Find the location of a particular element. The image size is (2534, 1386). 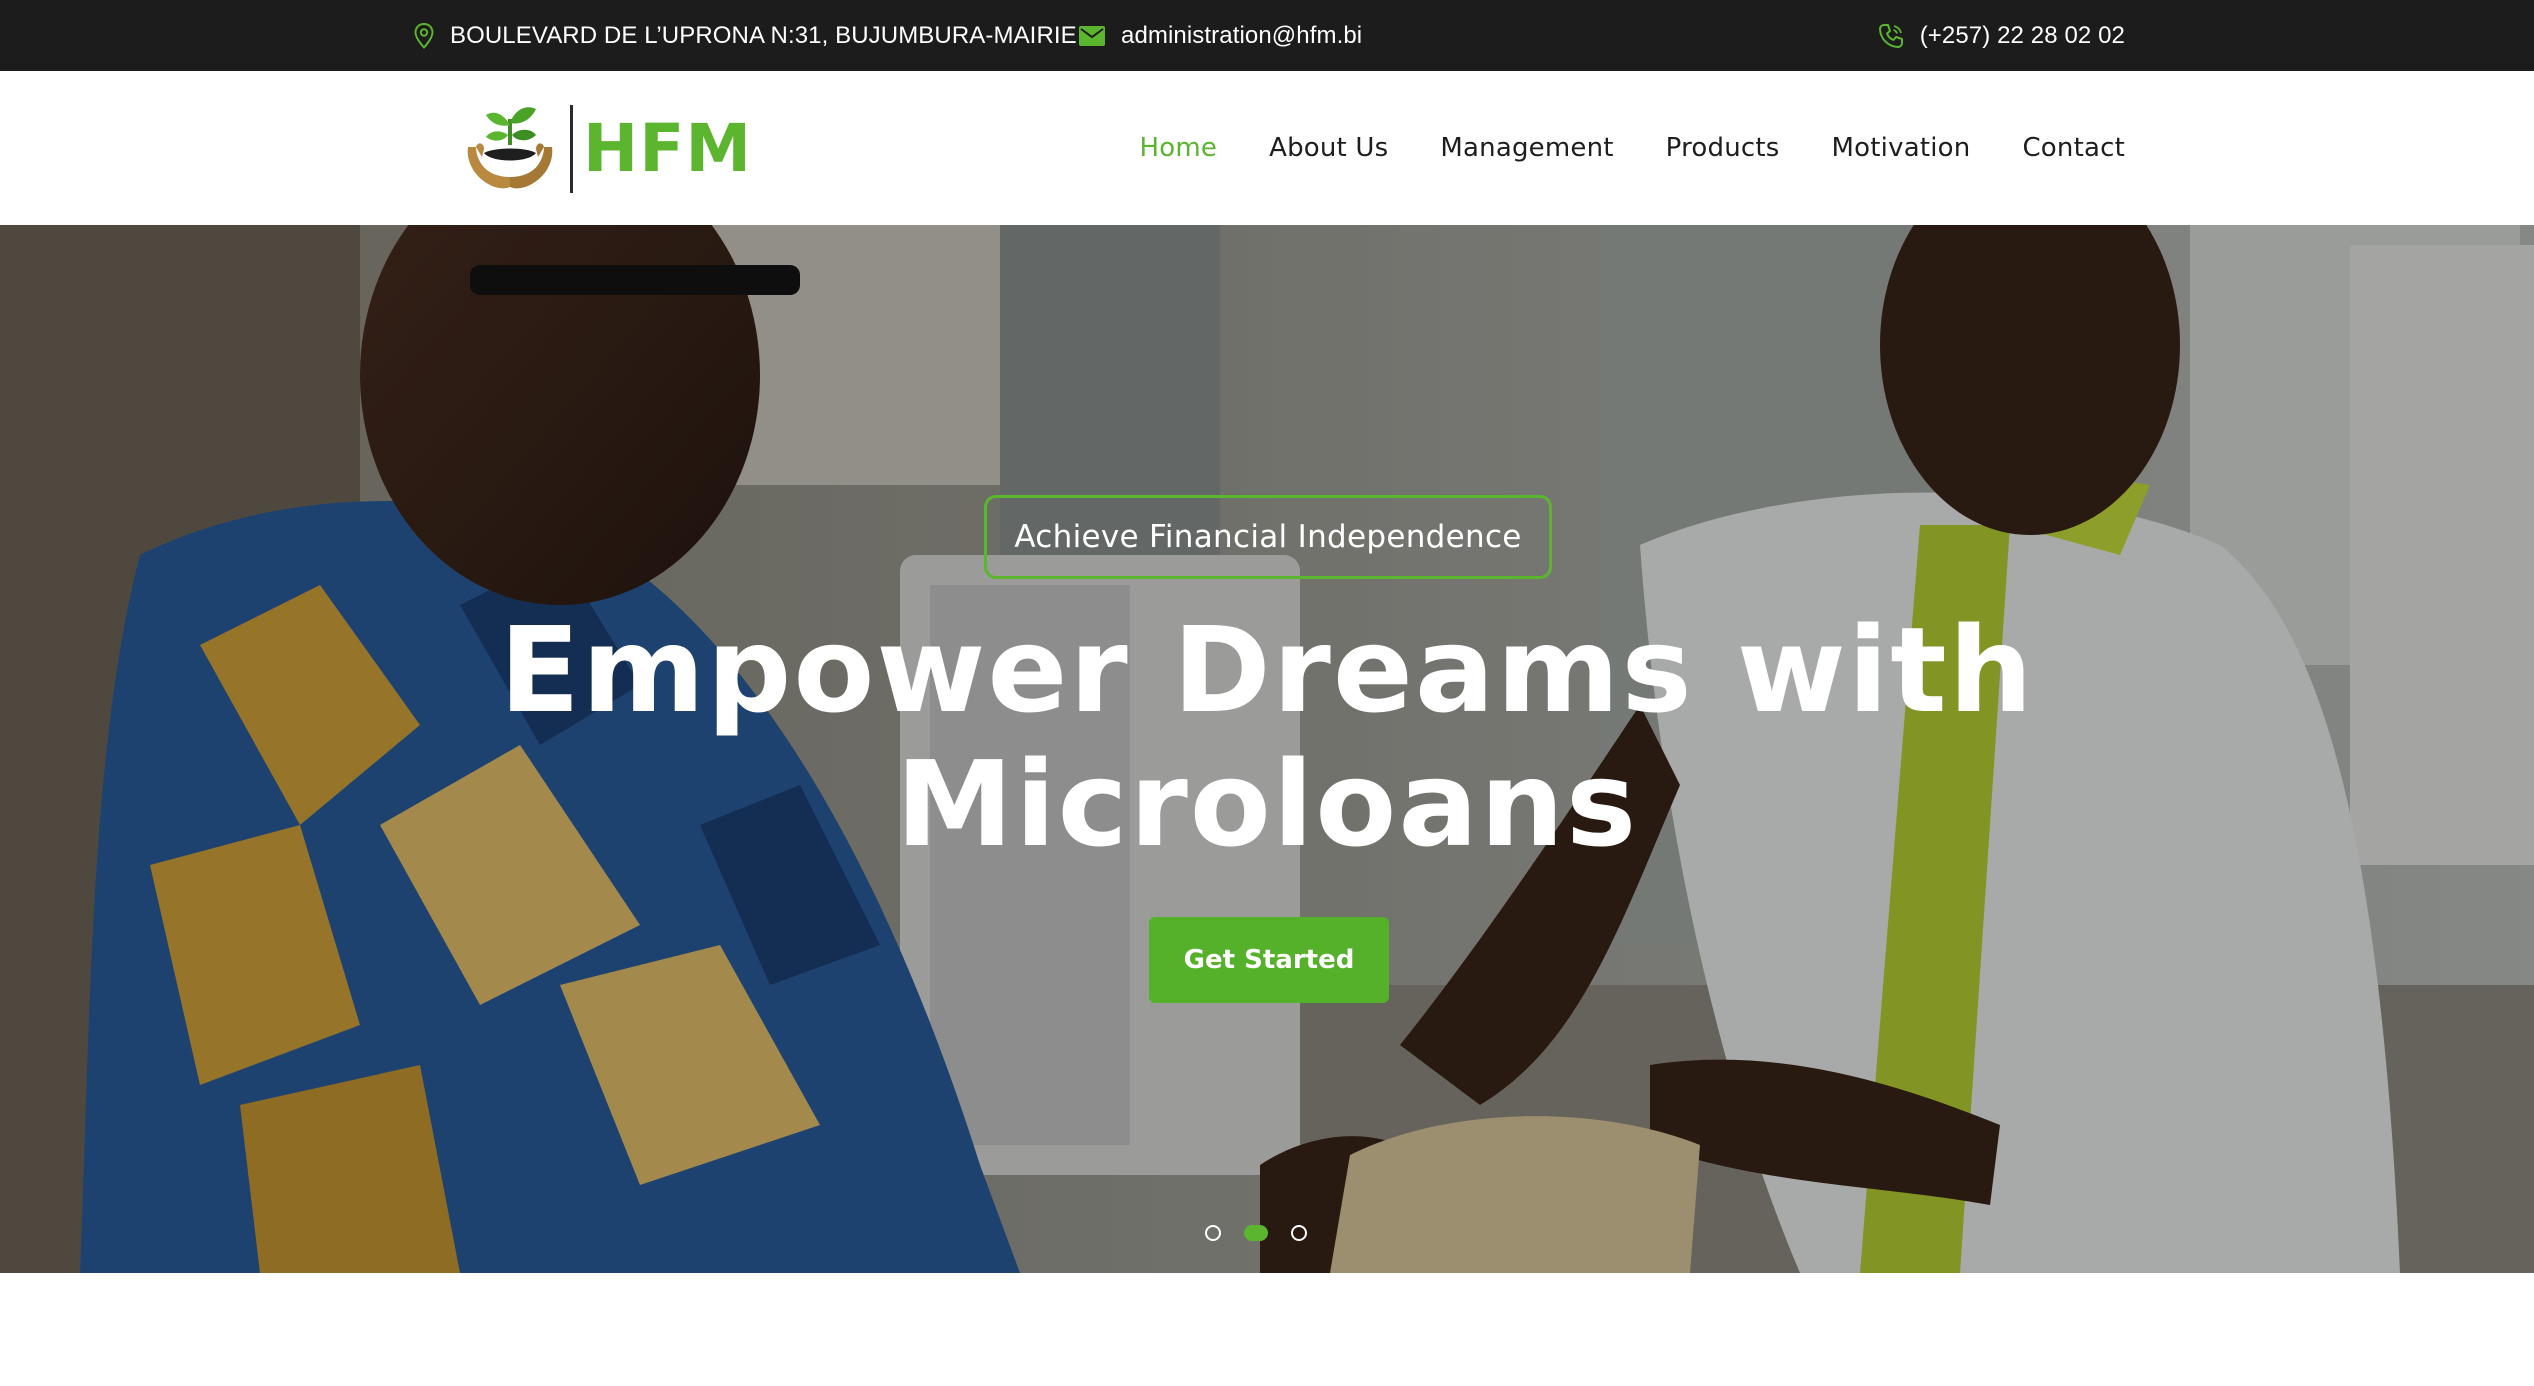

brand-logo: HFM is located at coordinates (605, 149).